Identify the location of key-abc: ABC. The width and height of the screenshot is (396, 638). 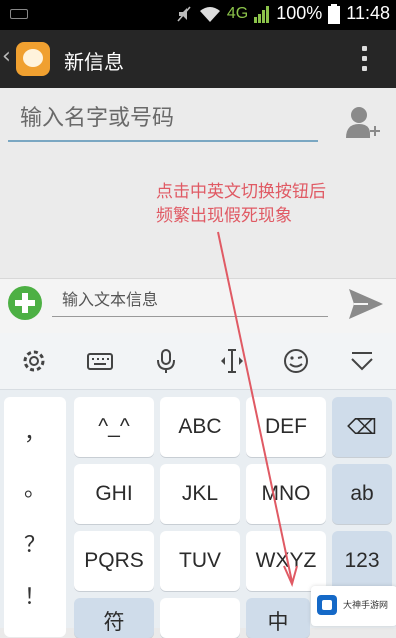
(200, 427).